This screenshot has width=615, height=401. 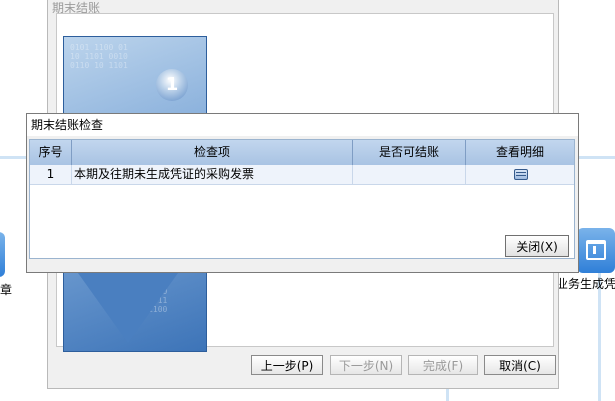 I want to click on table-row: 1 本期及往期未生成凭证的采购发票, so click(x=302, y=175).